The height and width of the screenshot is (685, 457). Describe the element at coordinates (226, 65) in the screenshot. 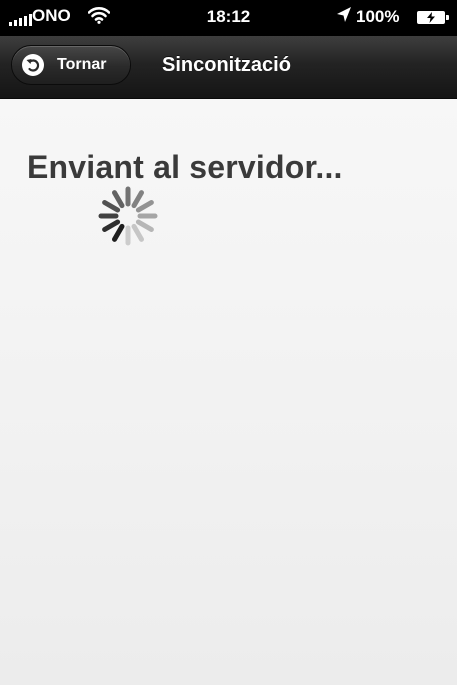

I see `page-title: Sinconització` at that location.